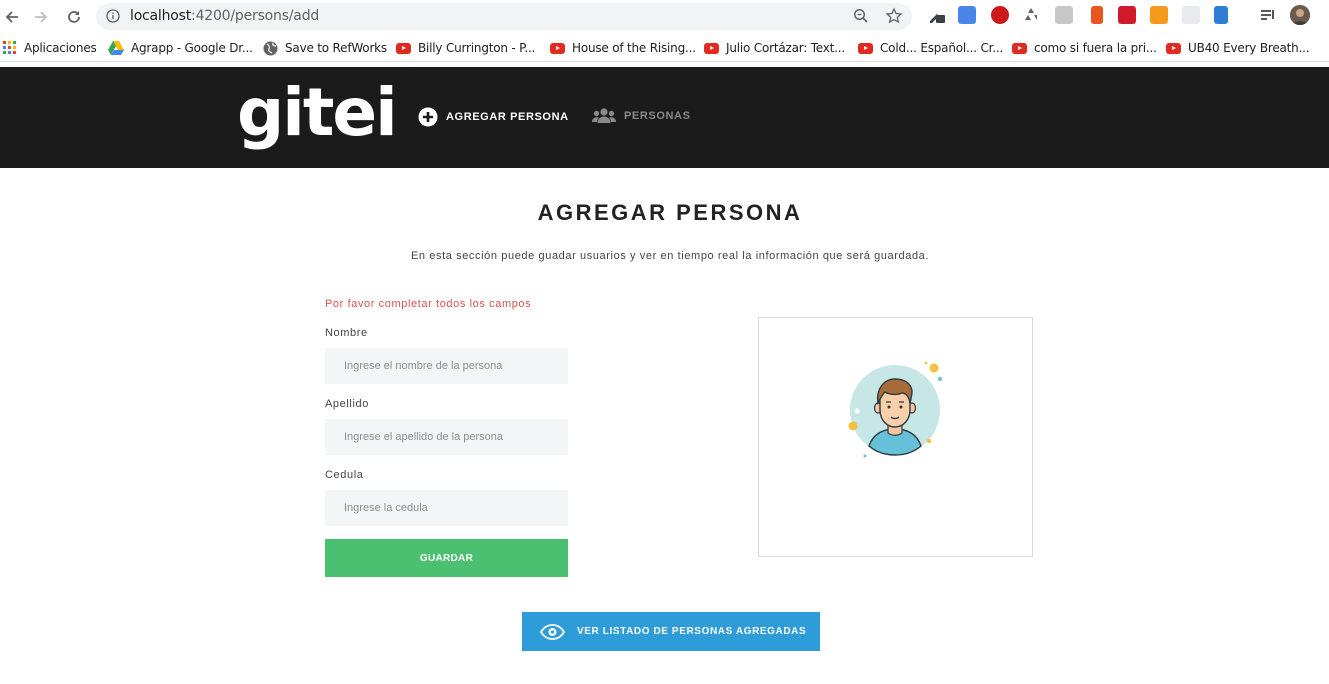 The width and height of the screenshot is (1329, 684). Describe the element at coordinates (894, 16) in the screenshot. I see `bookmark-star-icon` at that location.